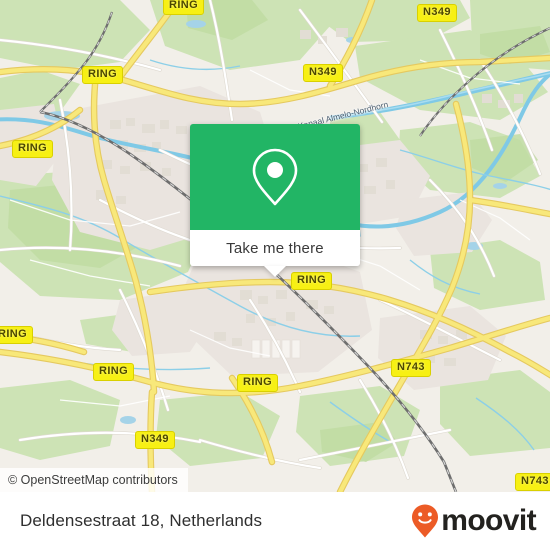 The height and width of the screenshot is (550, 550). I want to click on footer-bar: Deldensestraat 18, Netherlands moovit, so click(275, 521).